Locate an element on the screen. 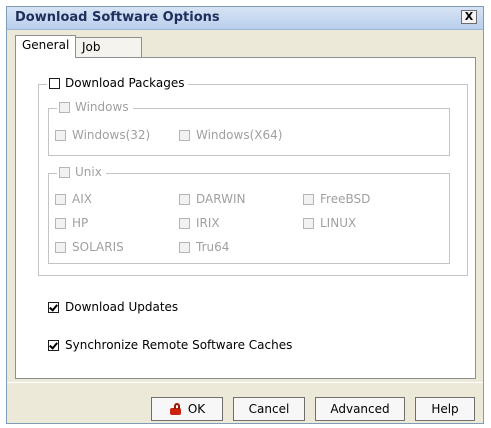 This screenshot has width=491, height=428. windows-group: Windows Windows(32) Windows(X64) is located at coordinates (249, 128).